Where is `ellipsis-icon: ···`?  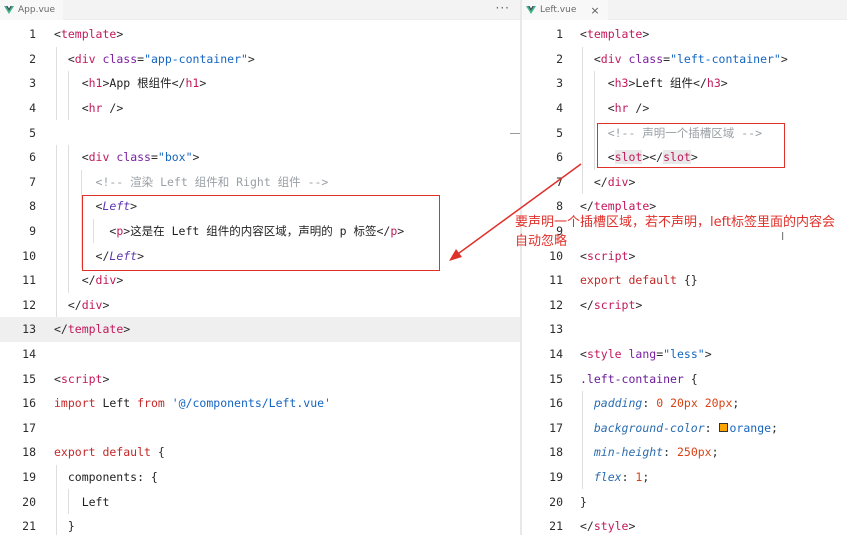 ellipsis-icon: ··· is located at coordinates (503, 8).